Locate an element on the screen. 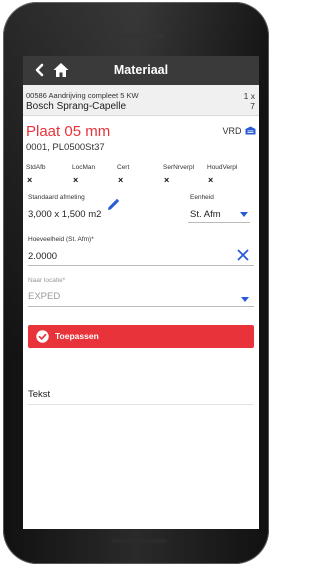 The width and height of the screenshot is (320, 567). item-title: Plaat 05 mm is located at coordinates (68, 131).